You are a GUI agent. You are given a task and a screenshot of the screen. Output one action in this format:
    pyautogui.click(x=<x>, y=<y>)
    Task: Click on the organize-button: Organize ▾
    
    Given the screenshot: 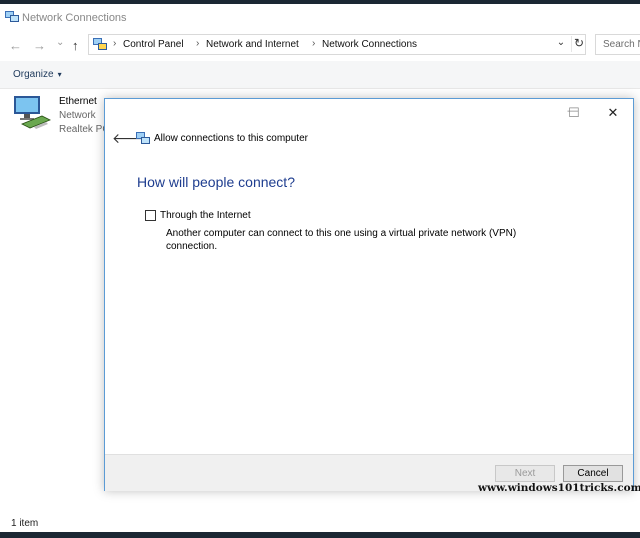 What is the action you would take?
    pyautogui.click(x=37, y=74)
    